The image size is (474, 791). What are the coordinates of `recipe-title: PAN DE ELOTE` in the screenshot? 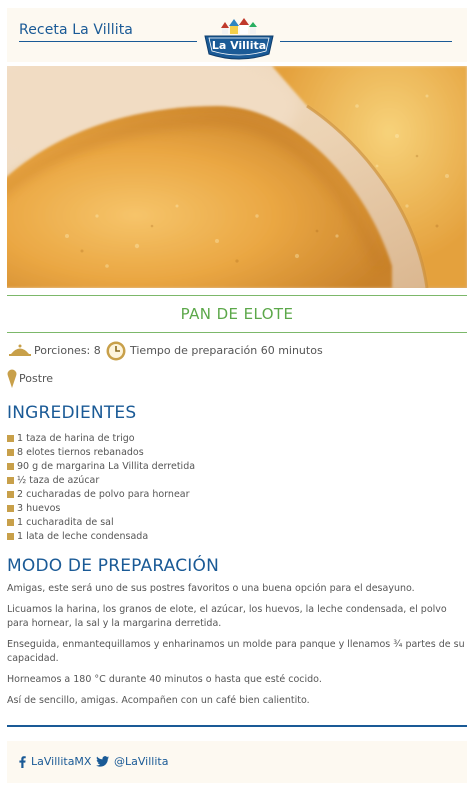 It's located at (237, 314).